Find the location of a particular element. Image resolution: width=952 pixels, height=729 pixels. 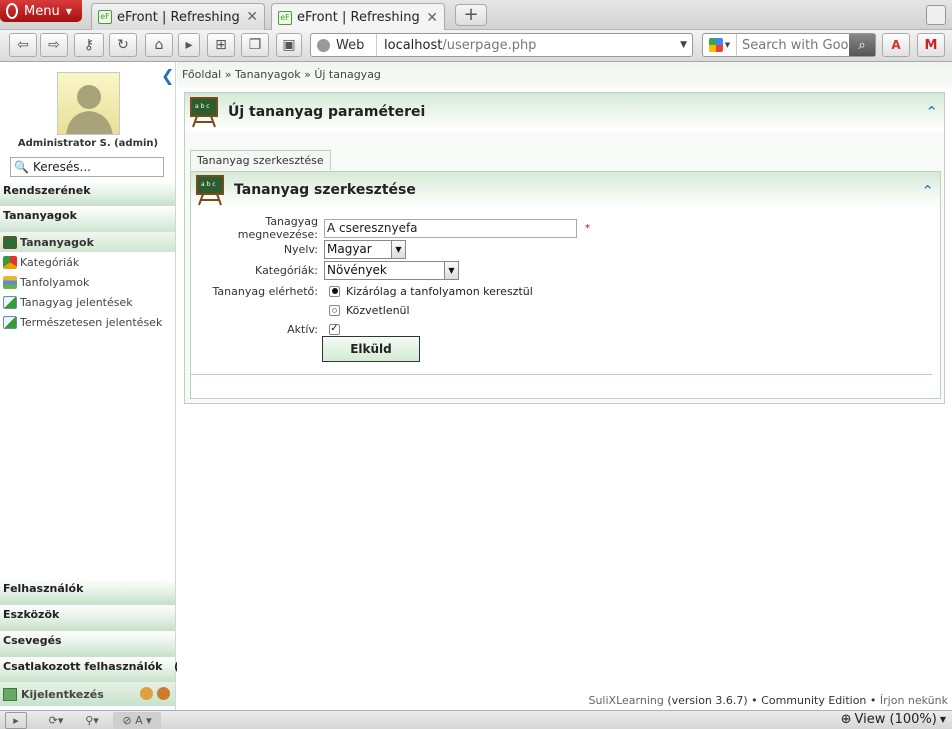

search-box: ▼ ⌕ is located at coordinates (789, 45).